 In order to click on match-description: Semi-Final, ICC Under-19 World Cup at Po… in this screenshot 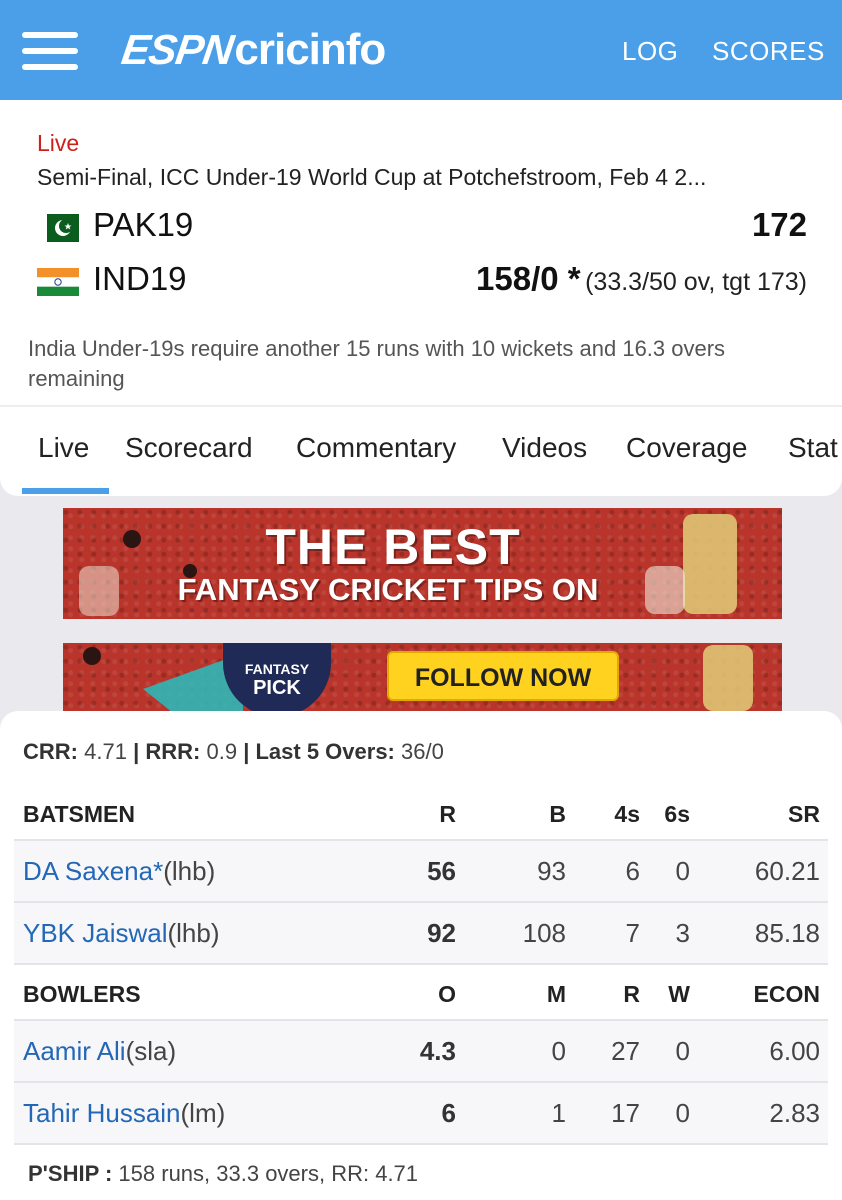, I will do `click(372, 177)`.